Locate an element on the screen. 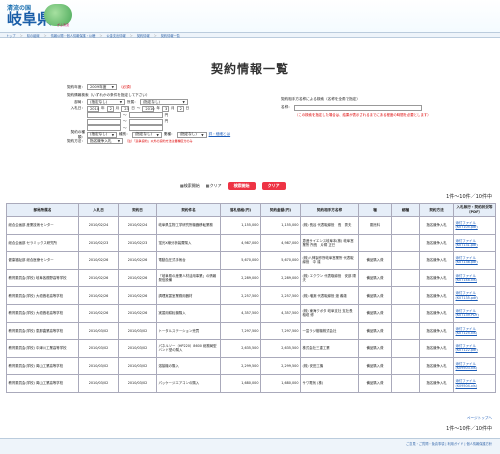 This screenshot has height=454, width=500. amount-to-input is located at coordinates (145, 121).